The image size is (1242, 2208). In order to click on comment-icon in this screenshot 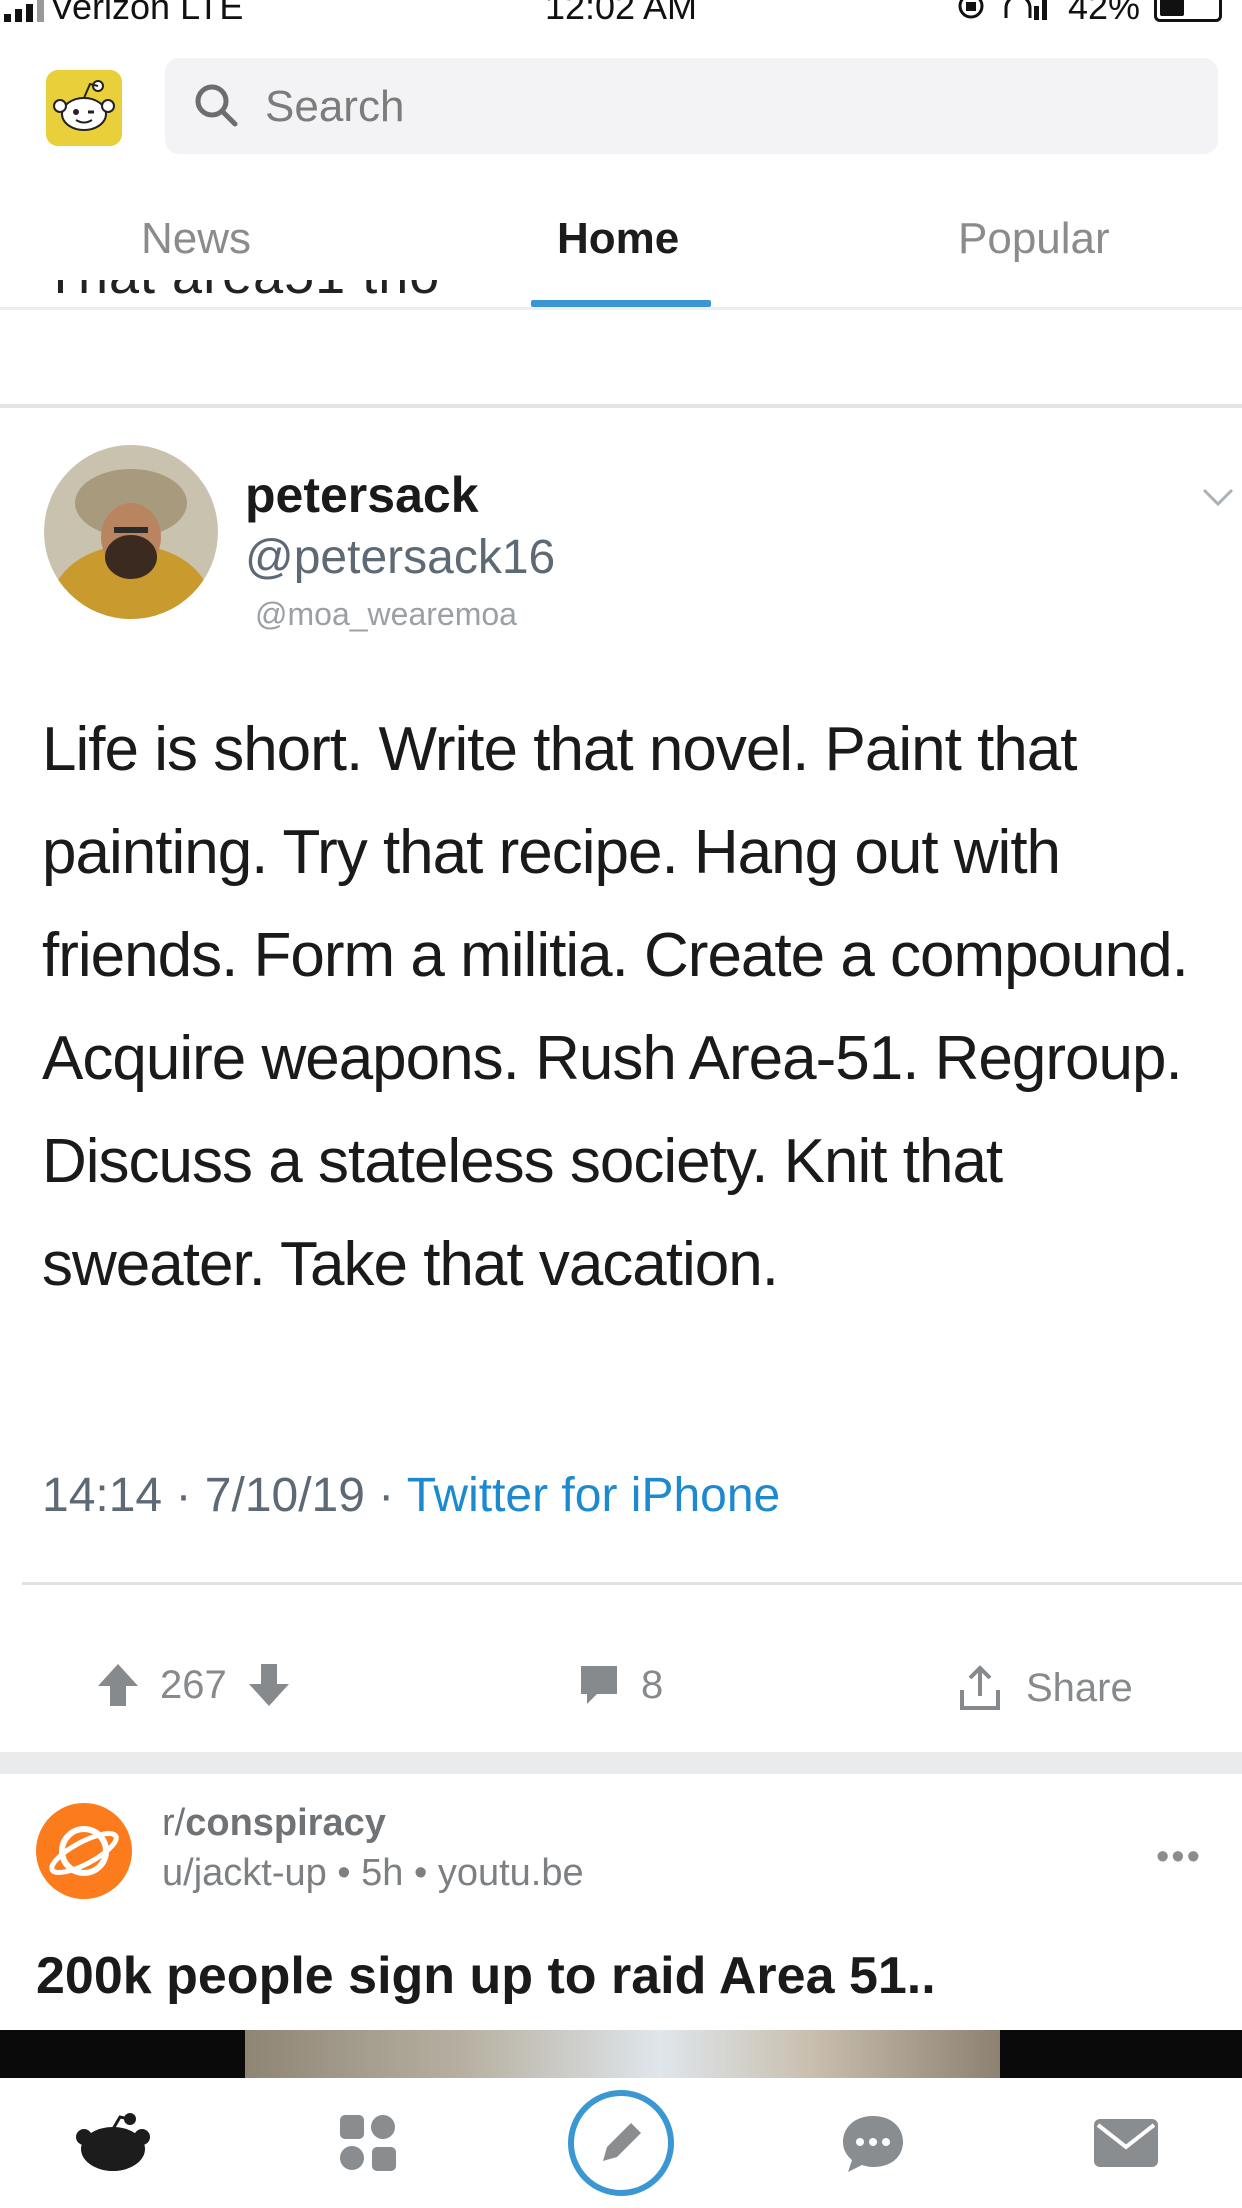, I will do `click(599, 1685)`.